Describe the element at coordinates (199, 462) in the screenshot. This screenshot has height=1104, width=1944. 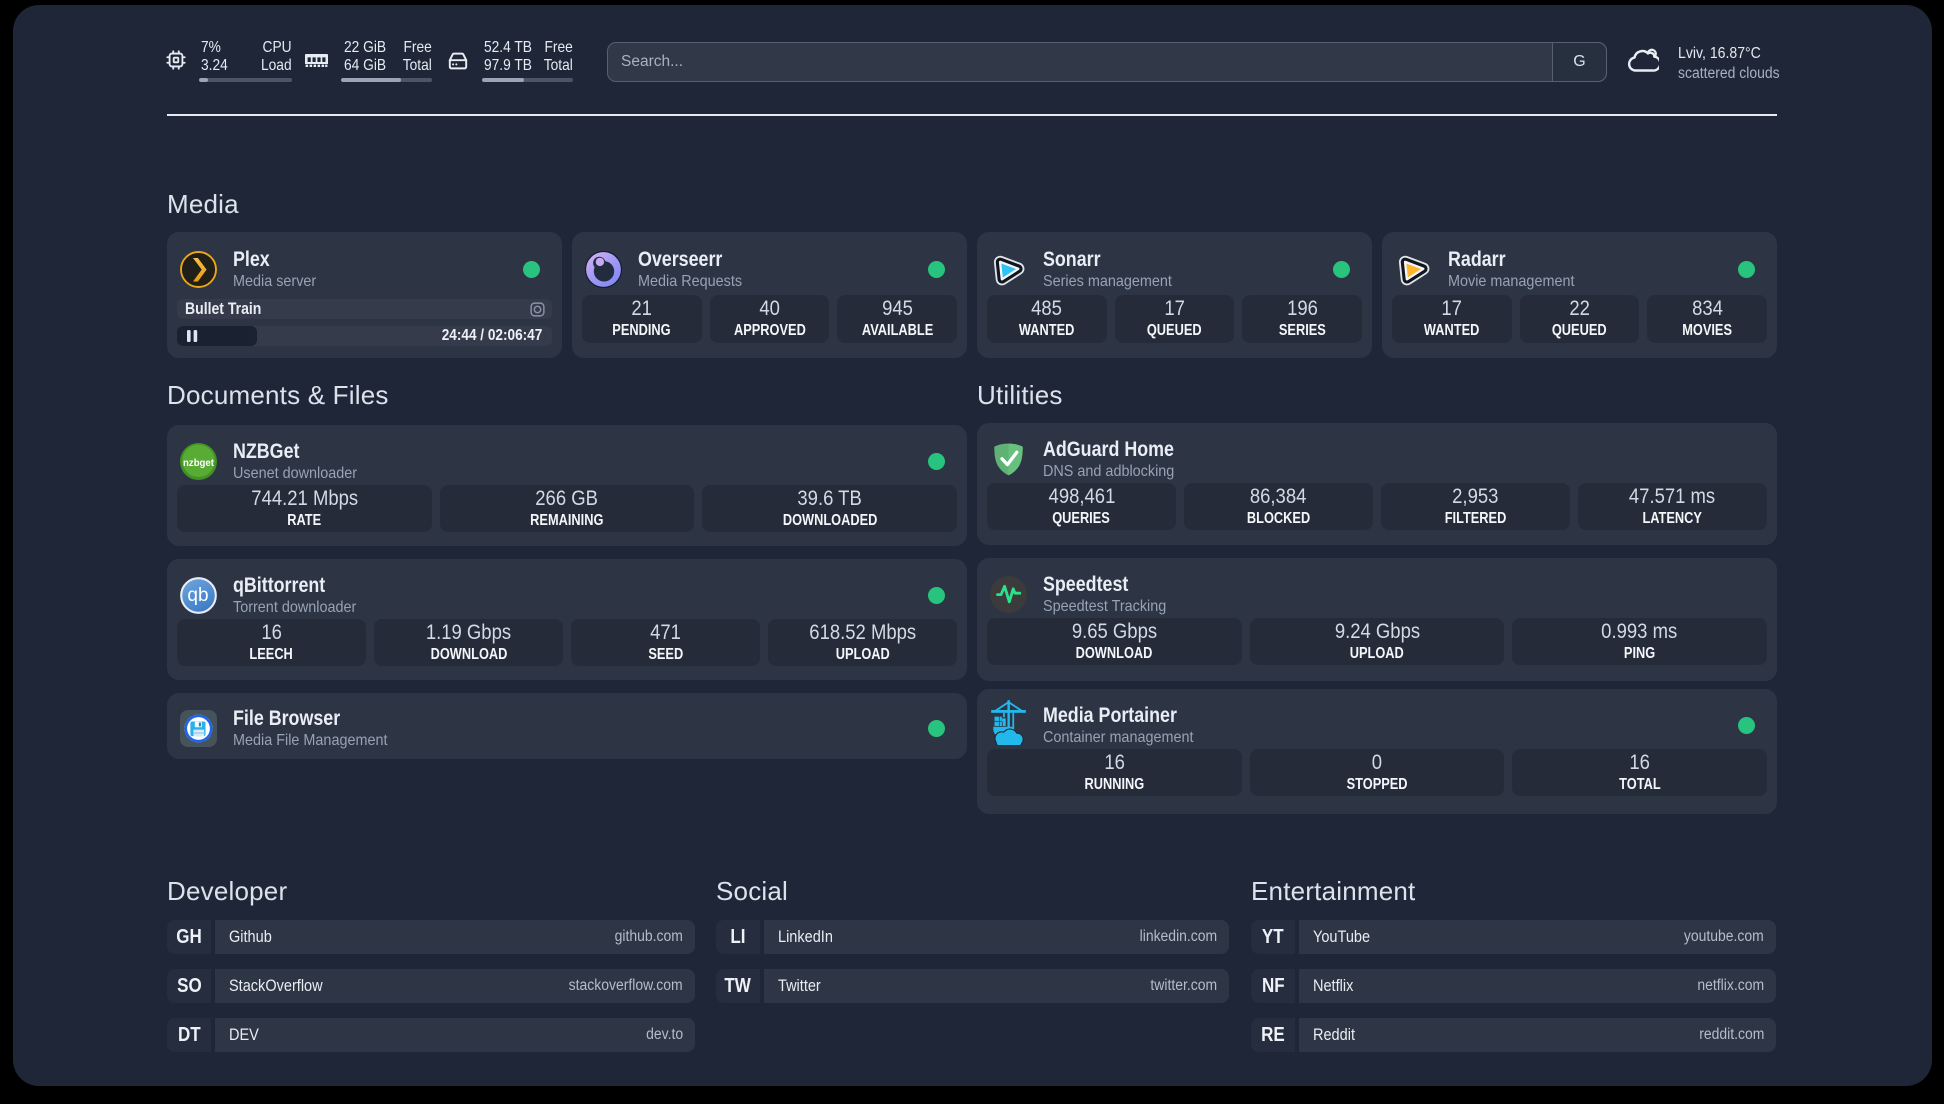
I see `svg-text: nzbget` at that location.